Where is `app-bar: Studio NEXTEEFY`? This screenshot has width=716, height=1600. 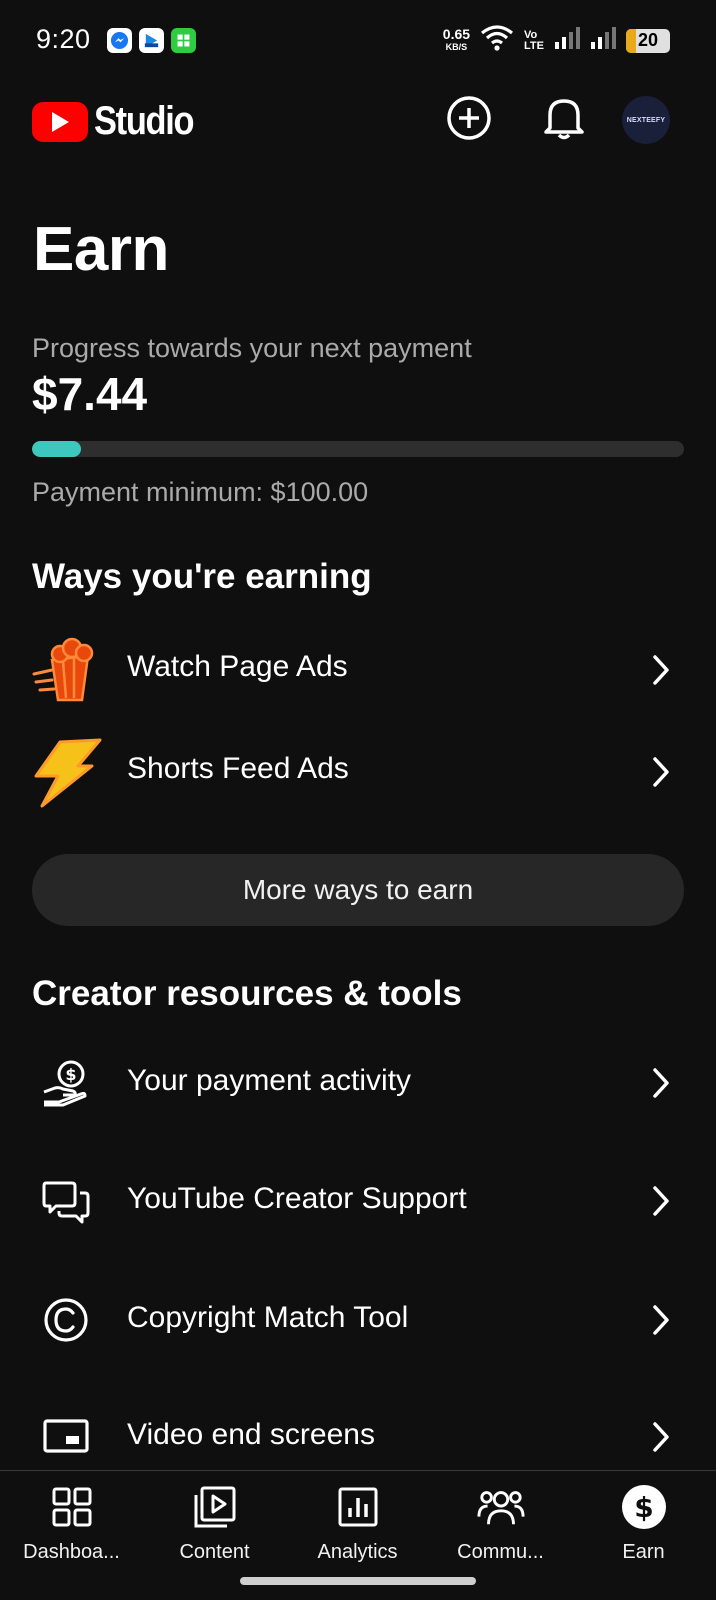
app-bar: Studio NEXTEEFY is located at coordinates (358, 120).